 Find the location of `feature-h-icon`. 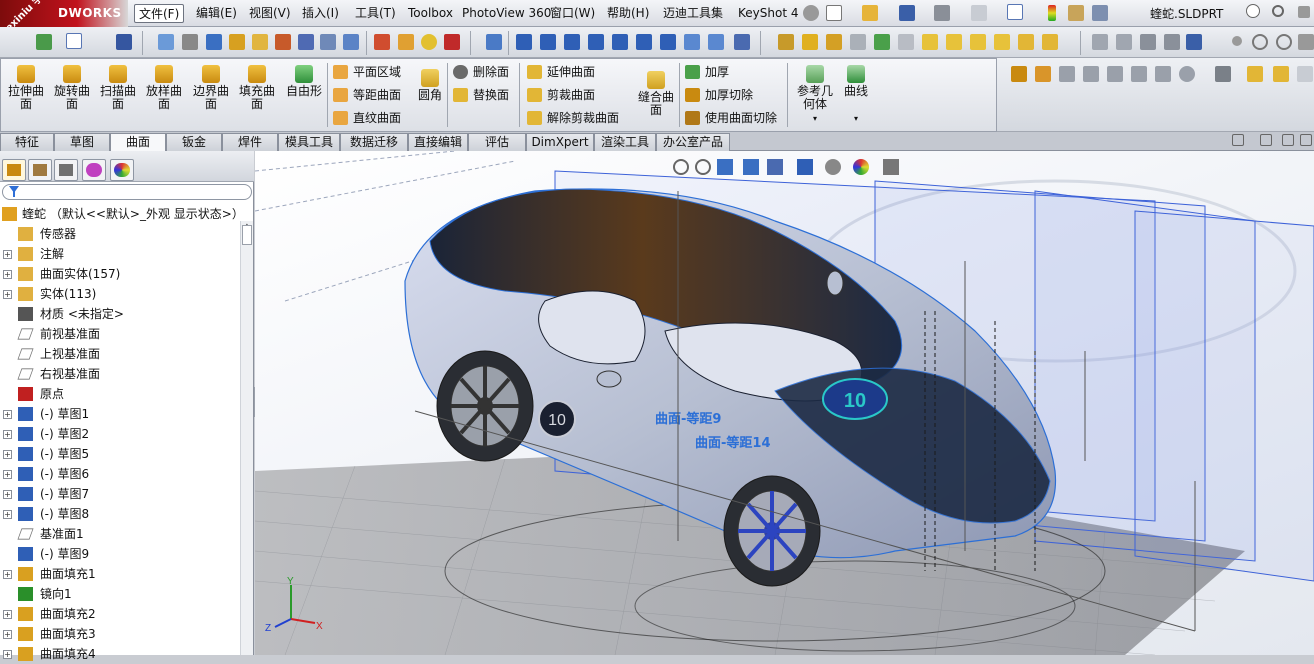

feature-h-icon is located at coordinates (1187, 74).